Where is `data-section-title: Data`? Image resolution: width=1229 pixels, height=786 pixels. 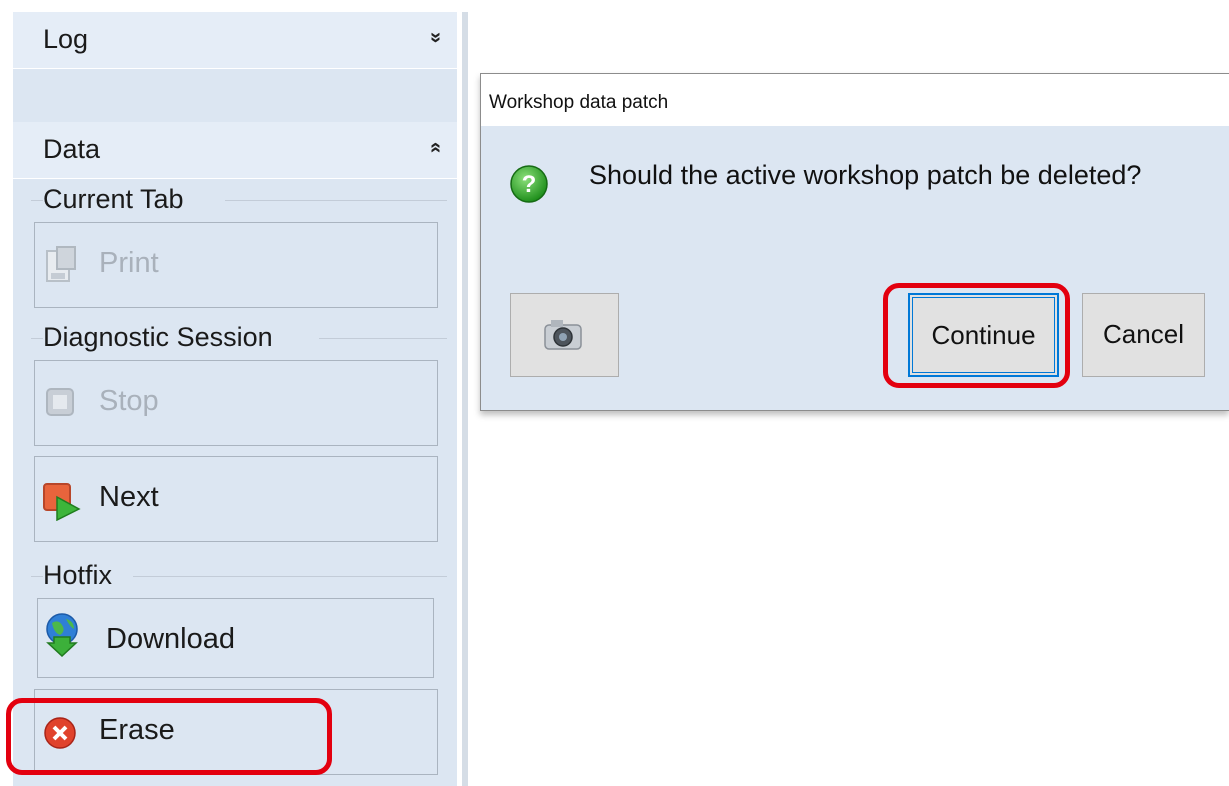
data-section-title: Data is located at coordinates (72, 149).